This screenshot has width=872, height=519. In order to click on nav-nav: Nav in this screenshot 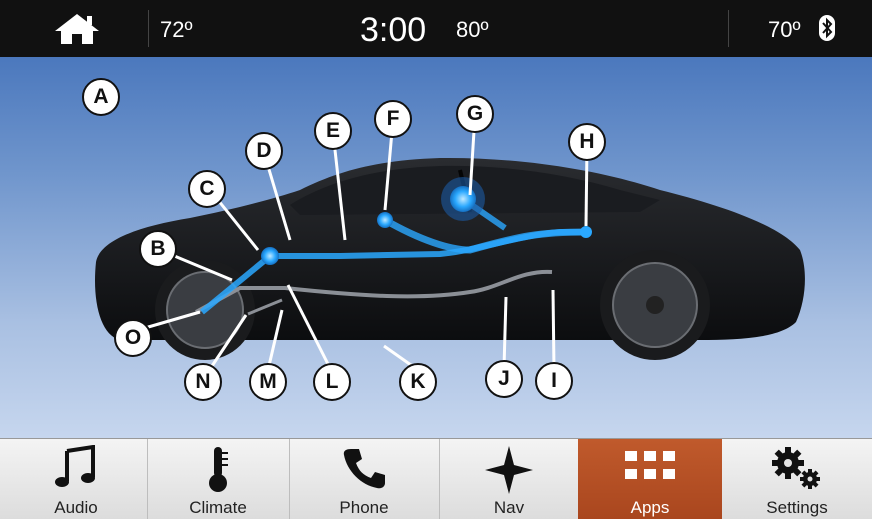, I will do `click(509, 479)`.